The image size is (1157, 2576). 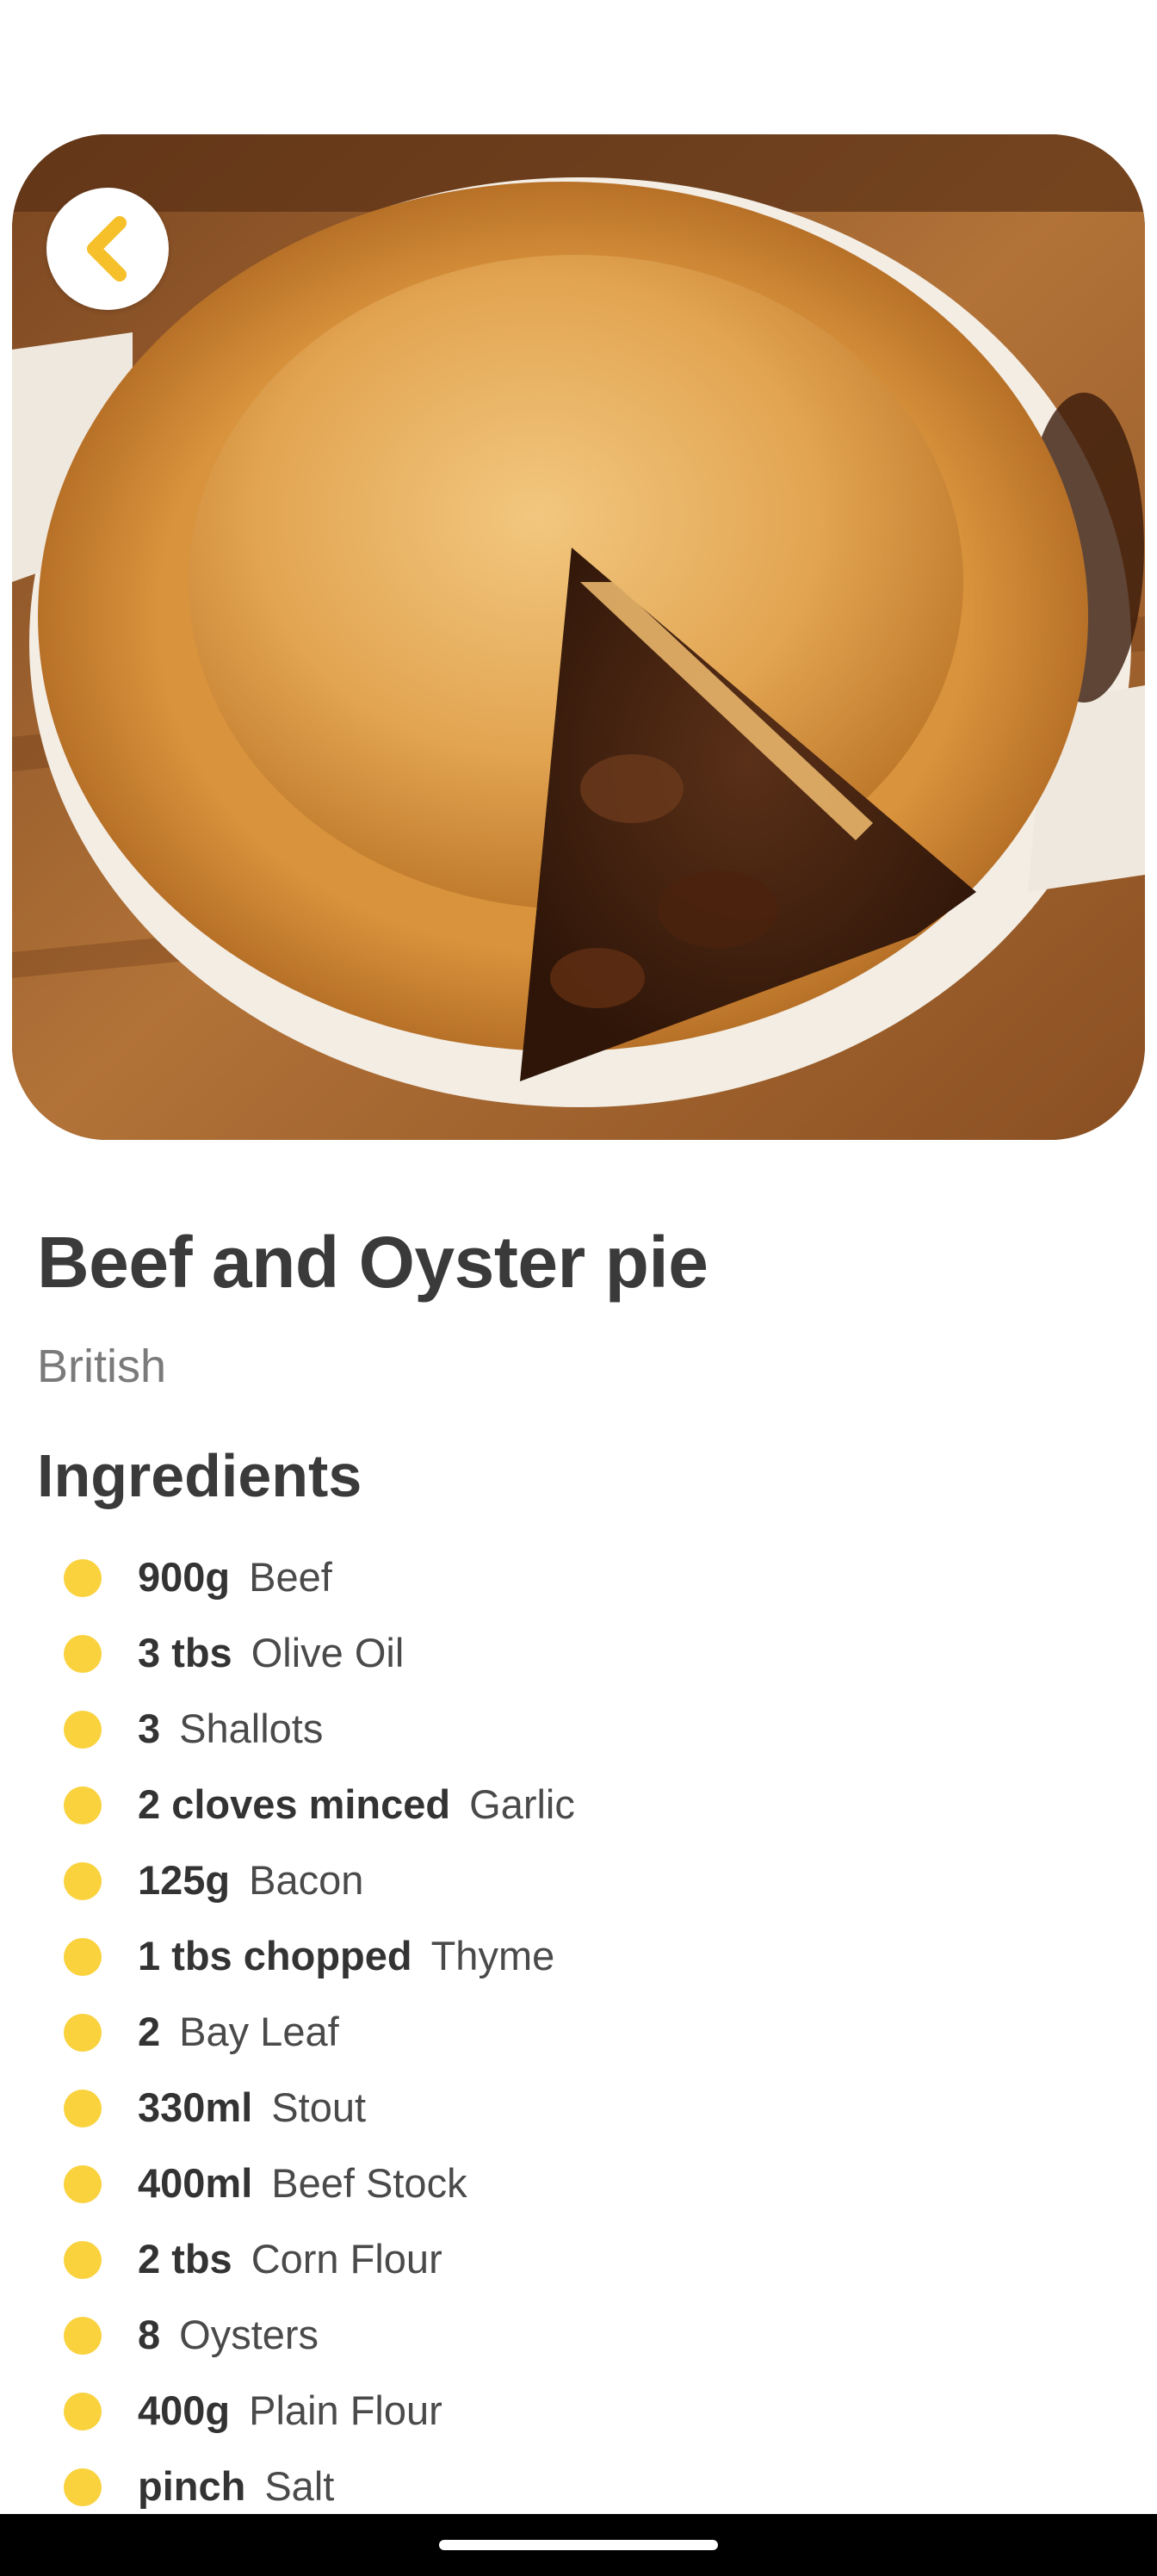 I want to click on ingredient-item: 400ml Beef Stock, so click(x=579, y=2184).